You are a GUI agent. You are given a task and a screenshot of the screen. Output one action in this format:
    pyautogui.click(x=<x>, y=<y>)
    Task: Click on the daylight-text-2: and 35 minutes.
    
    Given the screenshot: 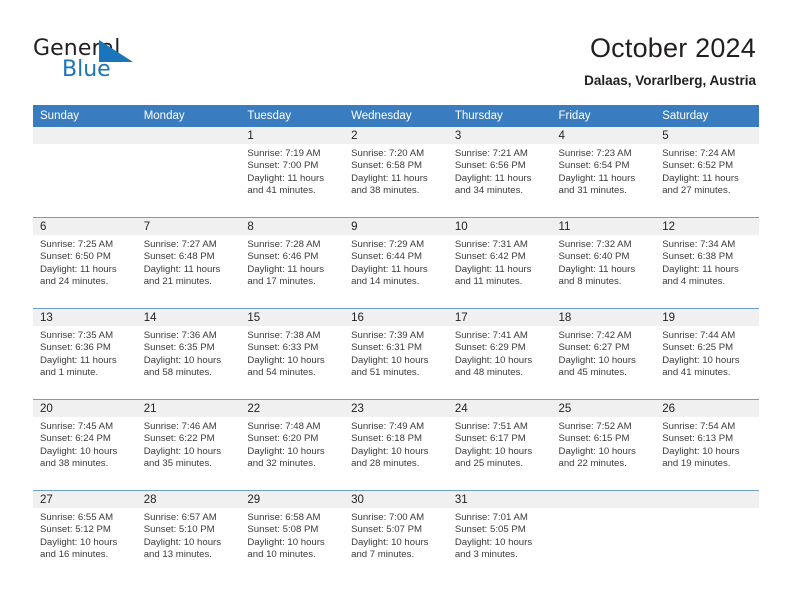 What is the action you would take?
    pyautogui.click(x=177, y=464)
    